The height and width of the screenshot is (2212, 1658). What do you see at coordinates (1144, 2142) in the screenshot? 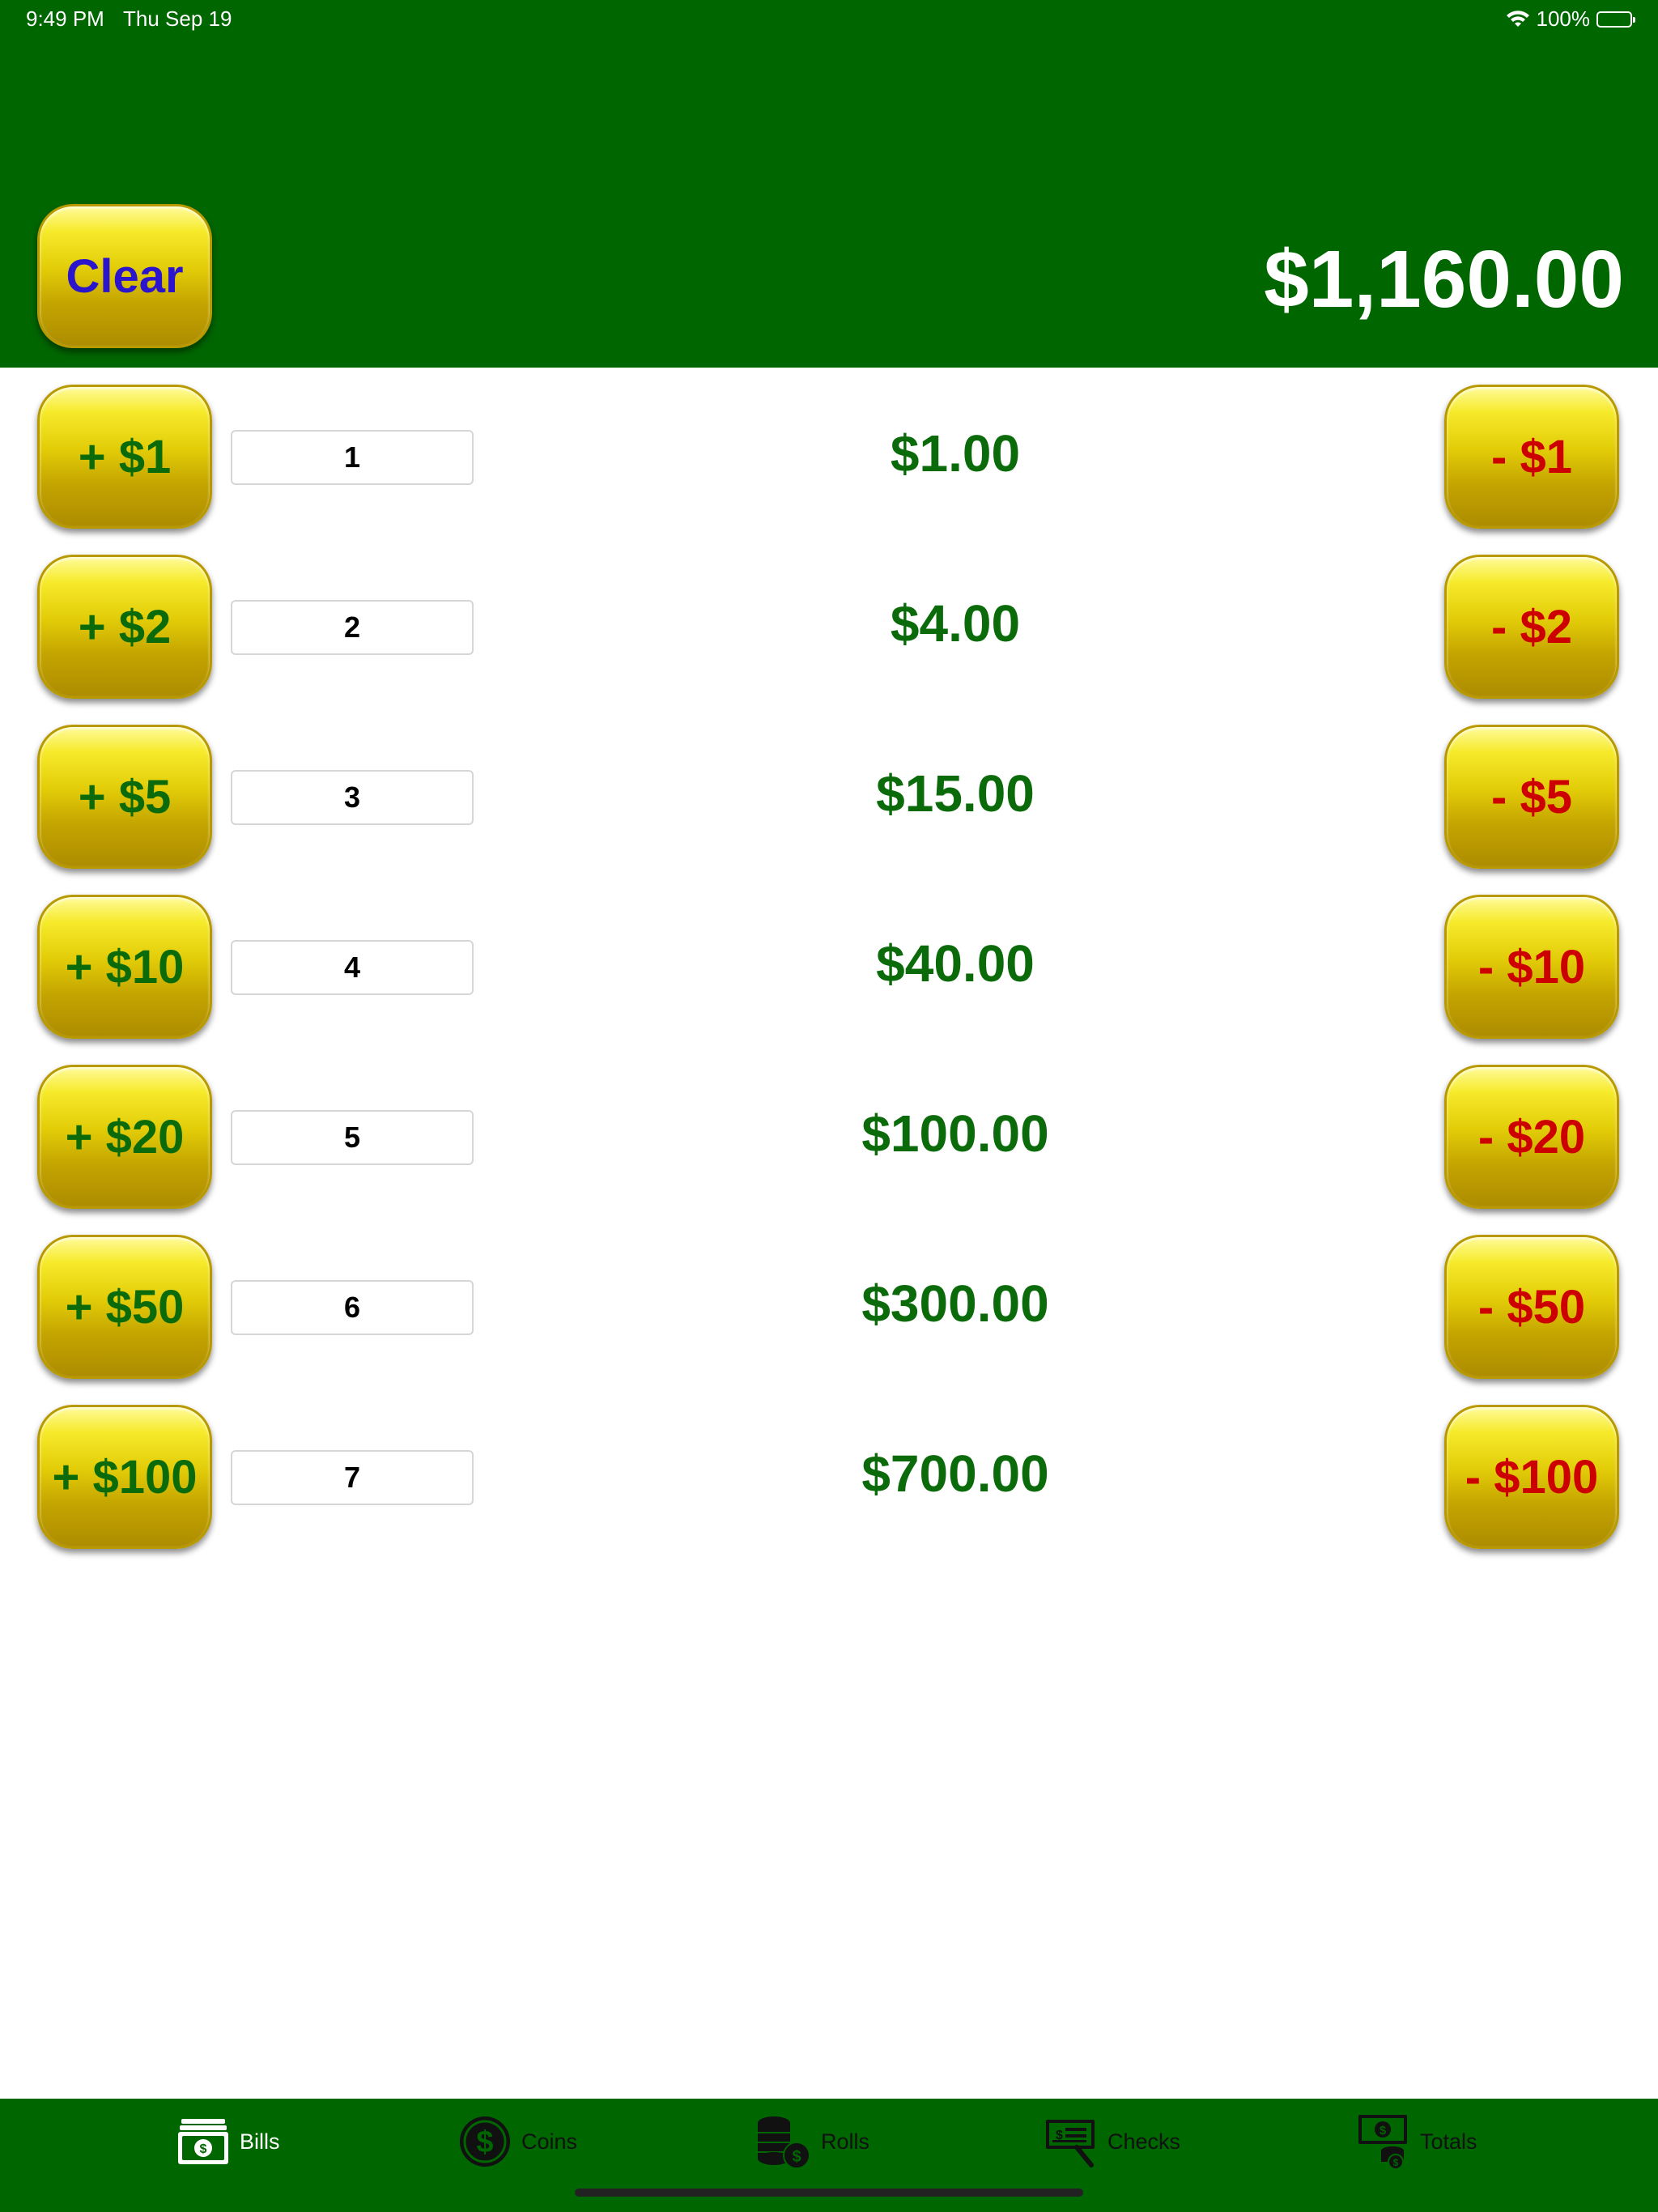
I see `tab-label: Checks` at bounding box center [1144, 2142].